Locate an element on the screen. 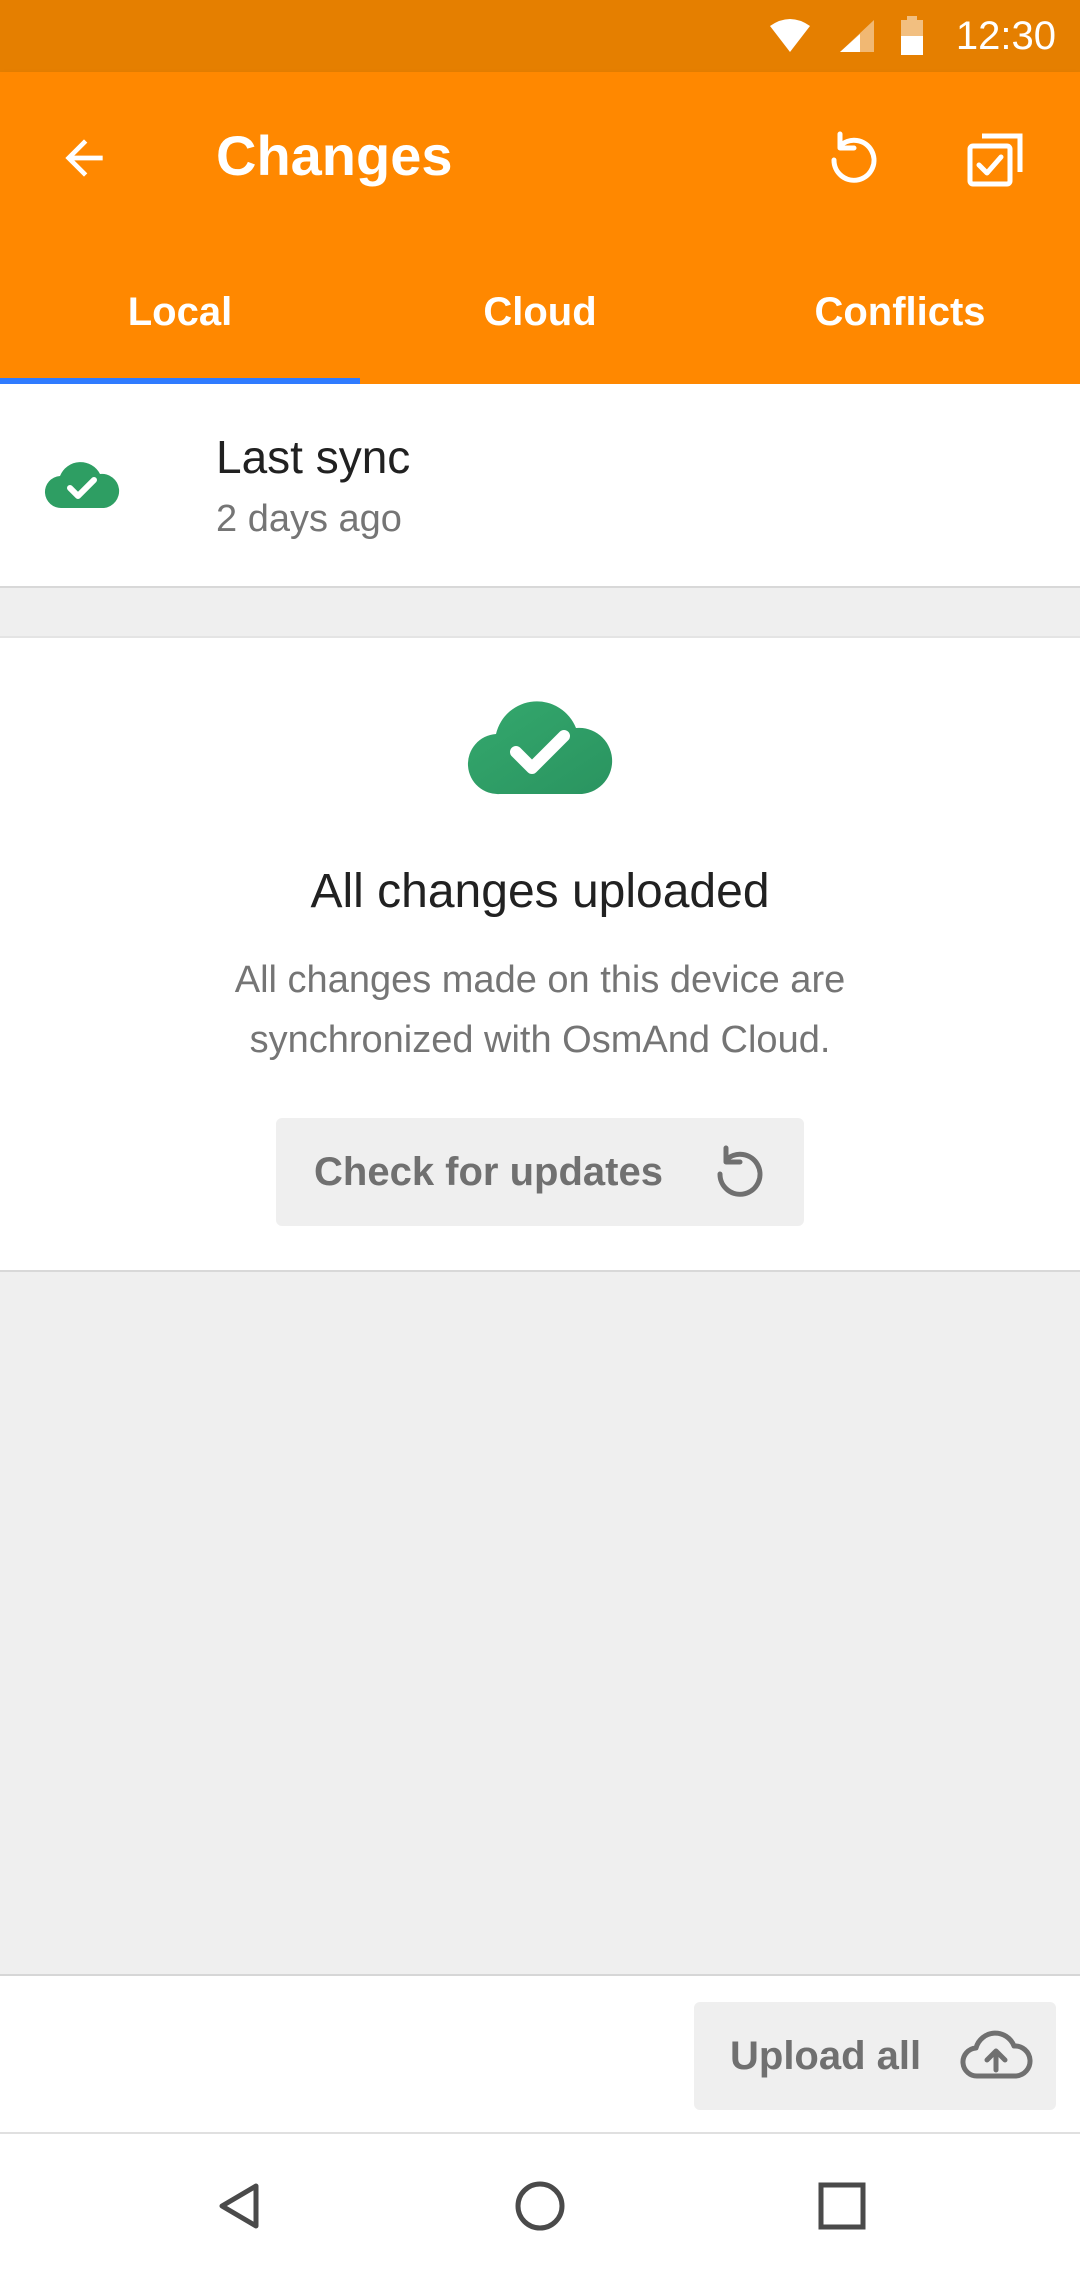 The height and width of the screenshot is (2280, 1080). select-all-button is located at coordinates (996, 160).